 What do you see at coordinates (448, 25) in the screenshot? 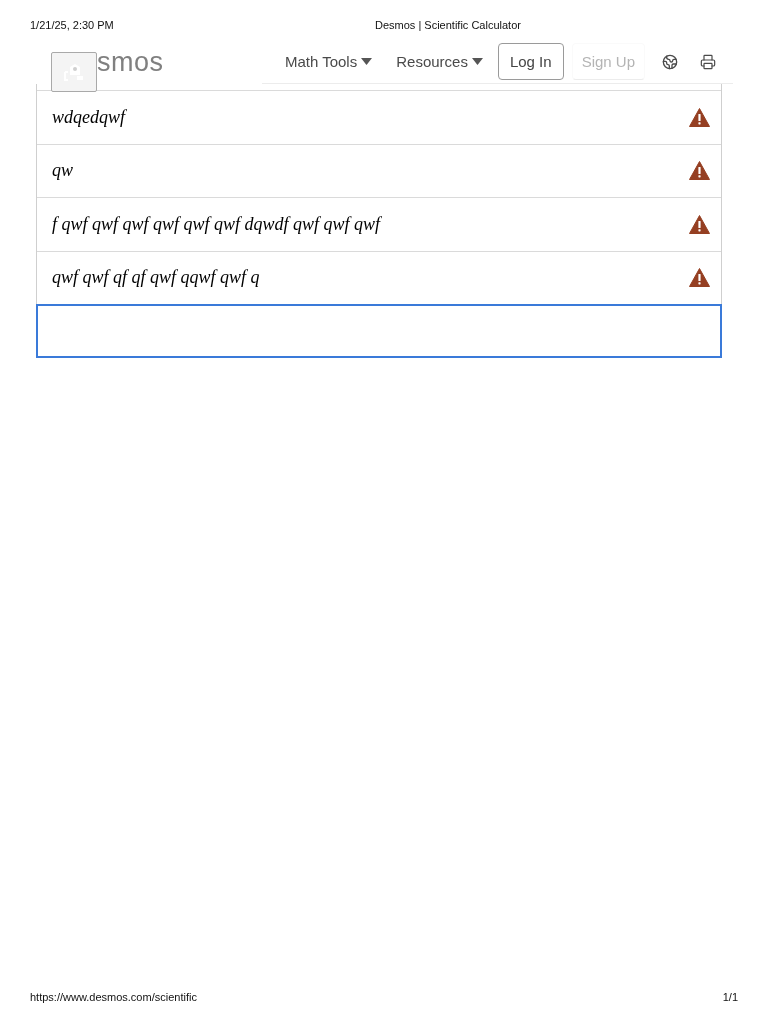
I see `page-title: Desmos | Scientific Calculator` at bounding box center [448, 25].